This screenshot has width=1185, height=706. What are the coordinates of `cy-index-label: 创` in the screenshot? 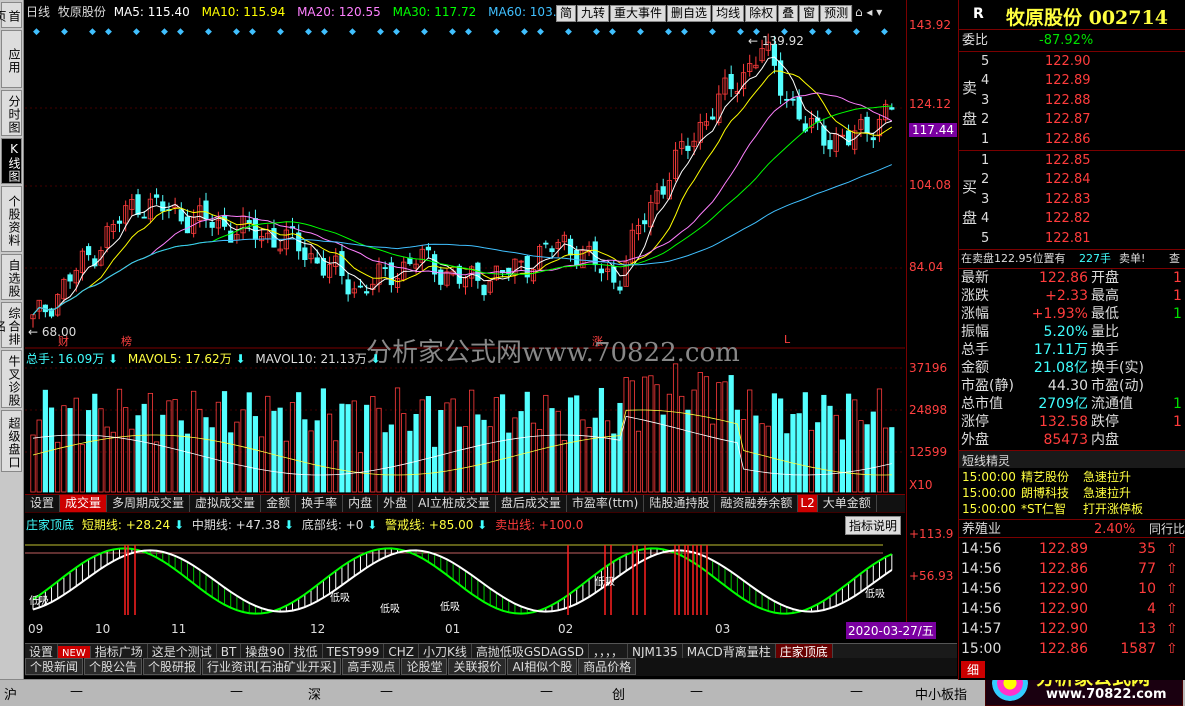 It's located at (618, 693).